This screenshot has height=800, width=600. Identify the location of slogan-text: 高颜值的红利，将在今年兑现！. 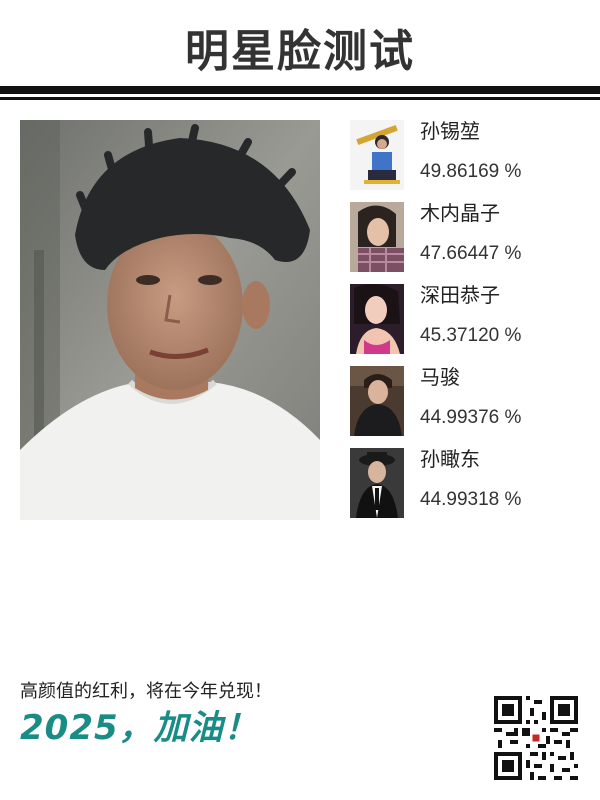
(146, 691).